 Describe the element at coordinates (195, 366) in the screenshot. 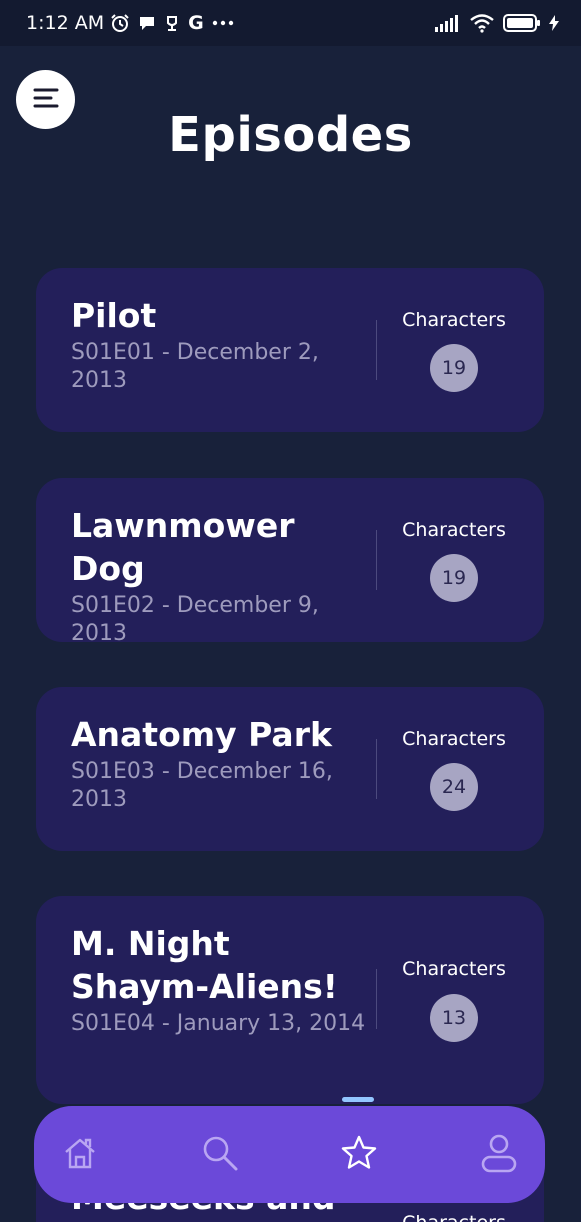

I see `episode-code-date: S01E01 - December 2, 2013` at that location.